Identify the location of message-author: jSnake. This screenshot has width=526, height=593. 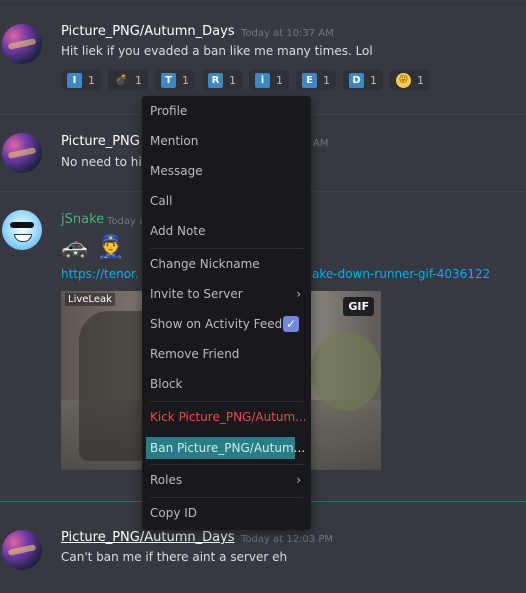
(82, 219).